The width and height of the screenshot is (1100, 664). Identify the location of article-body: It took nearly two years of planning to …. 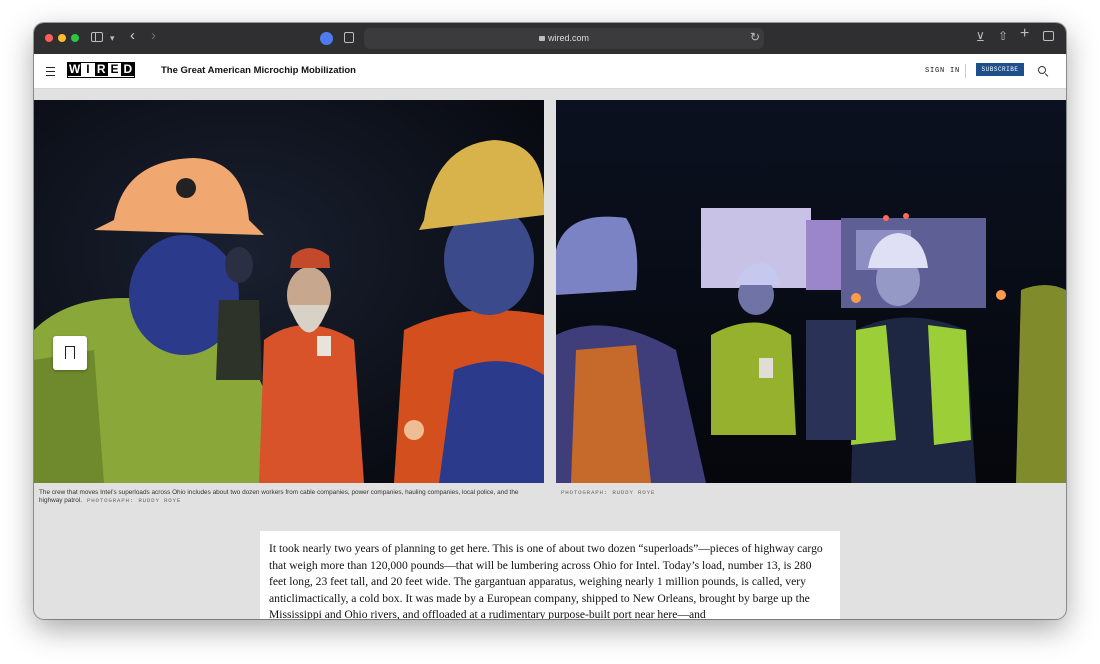
(550, 575).